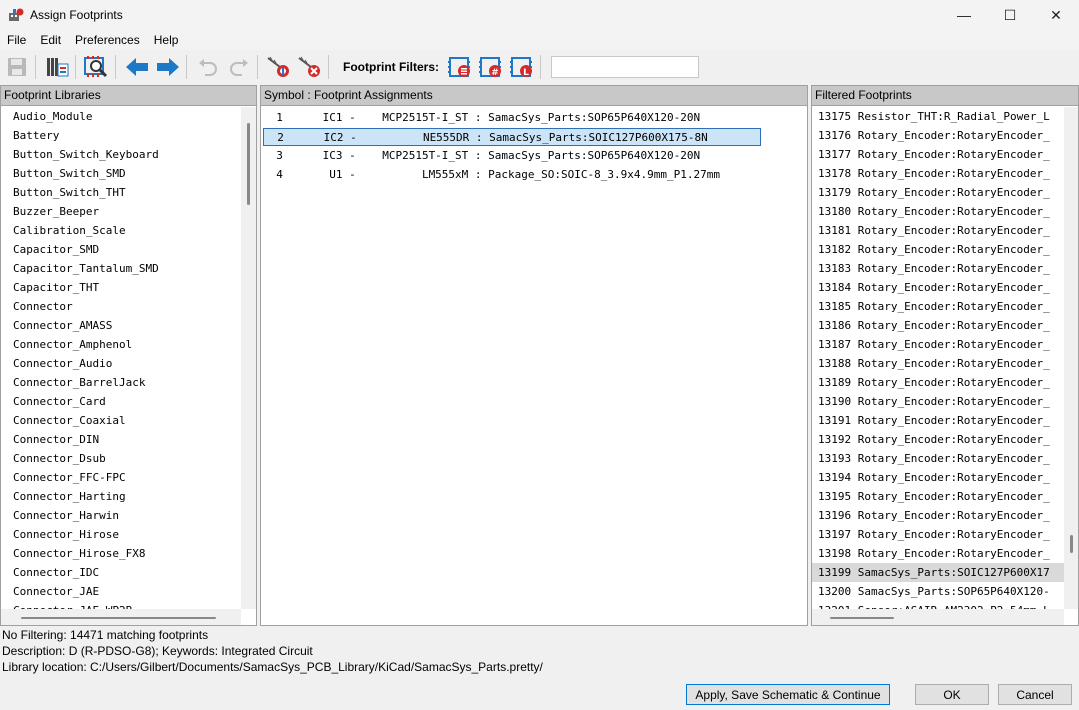 The height and width of the screenshot is (710, 1079). I want to click on library-list-item: Connector_Audio, so click(121, 363).